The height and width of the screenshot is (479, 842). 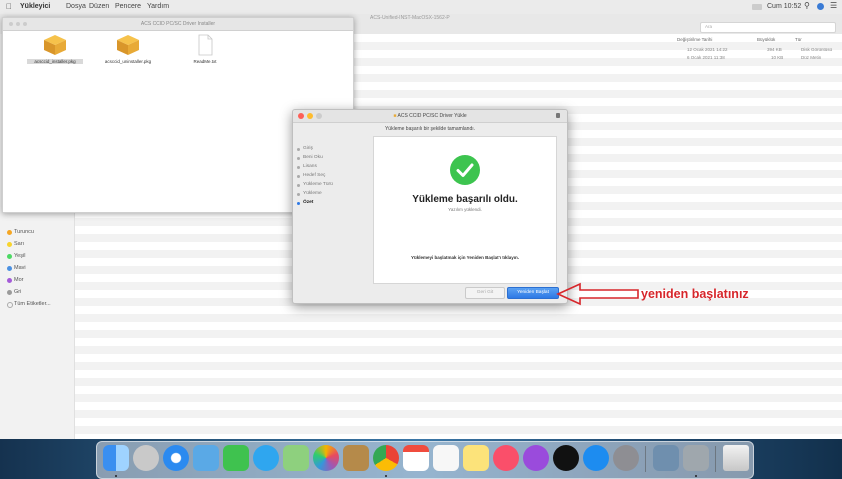 What do you see at coordinates (807, 5) in the screenshot?
I see `spotlight-icon: ⚲` at bounding box center [807, 5].